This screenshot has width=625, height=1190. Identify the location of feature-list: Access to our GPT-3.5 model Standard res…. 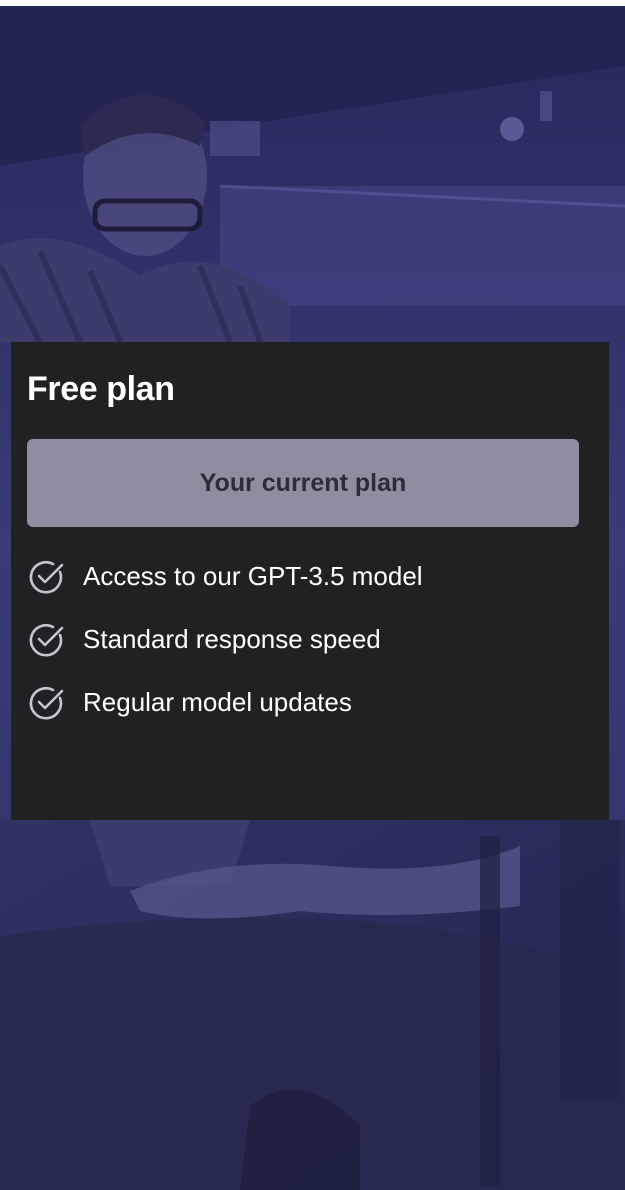
(225, 650).